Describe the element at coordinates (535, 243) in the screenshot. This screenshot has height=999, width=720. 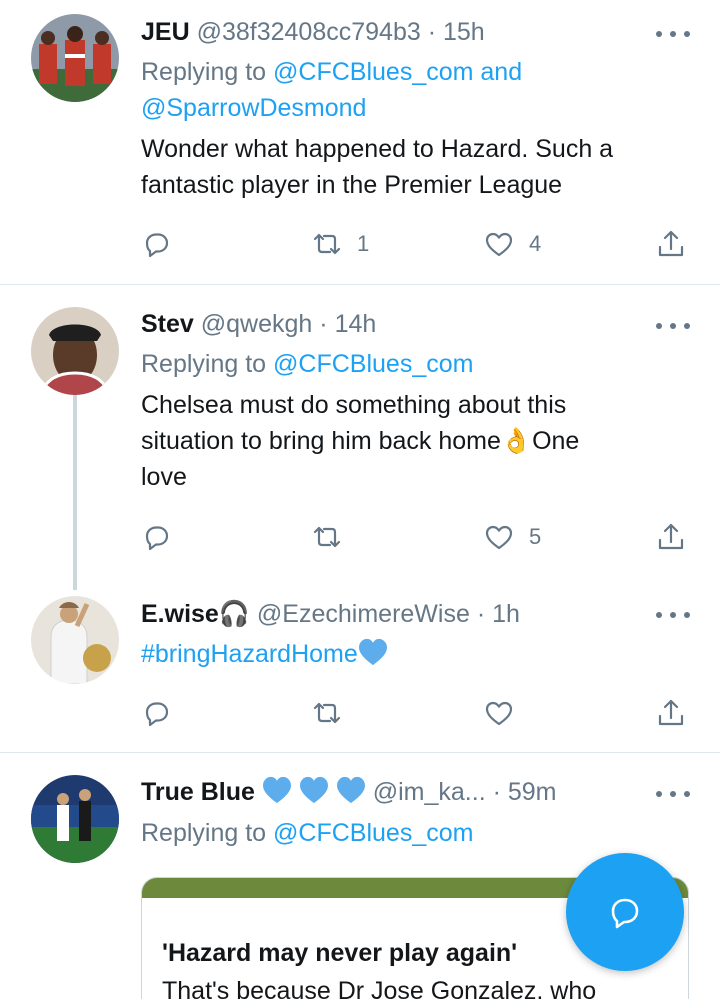
I see `like-count: 4` at that location.